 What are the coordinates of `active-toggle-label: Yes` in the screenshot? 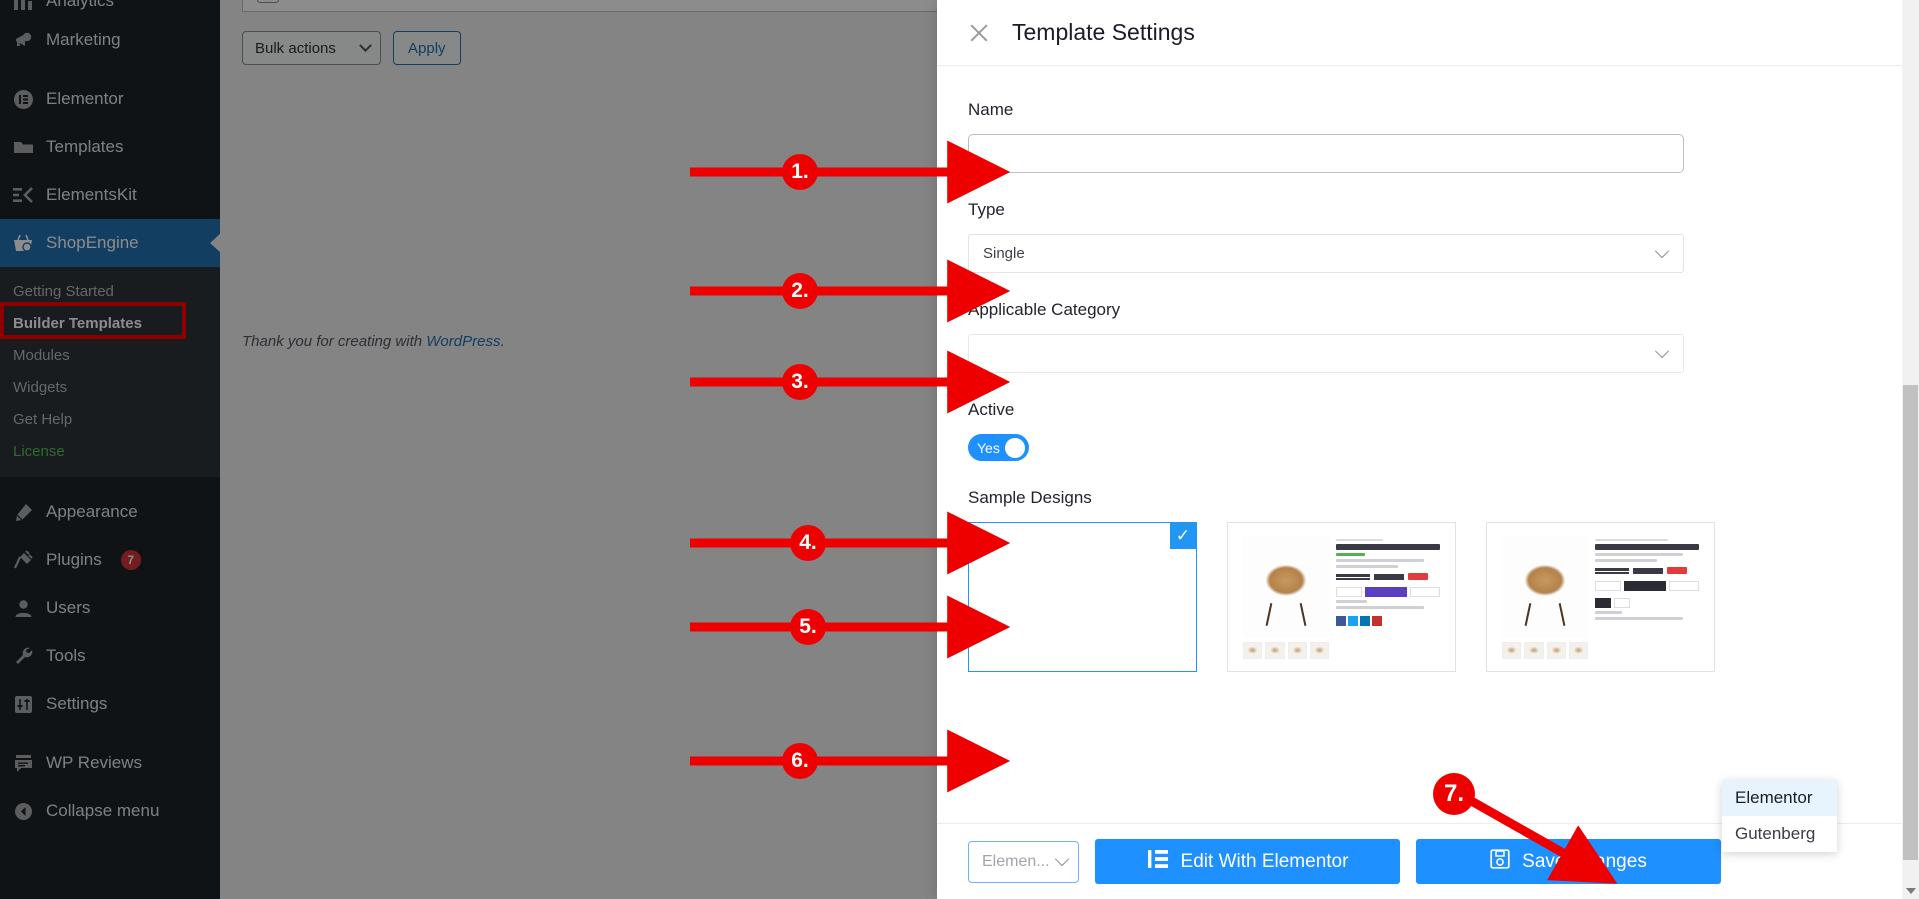 It's located at (988, 447).